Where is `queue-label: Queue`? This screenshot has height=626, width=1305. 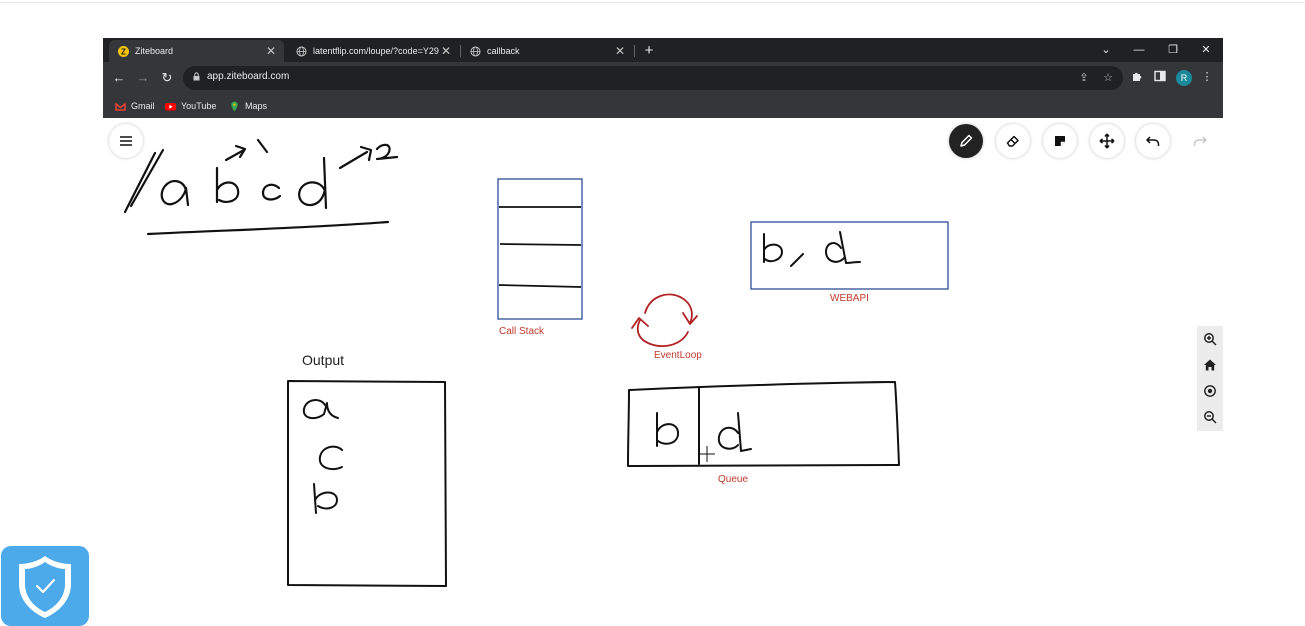 queue-label: Queue is located at coordinates (733, 479).